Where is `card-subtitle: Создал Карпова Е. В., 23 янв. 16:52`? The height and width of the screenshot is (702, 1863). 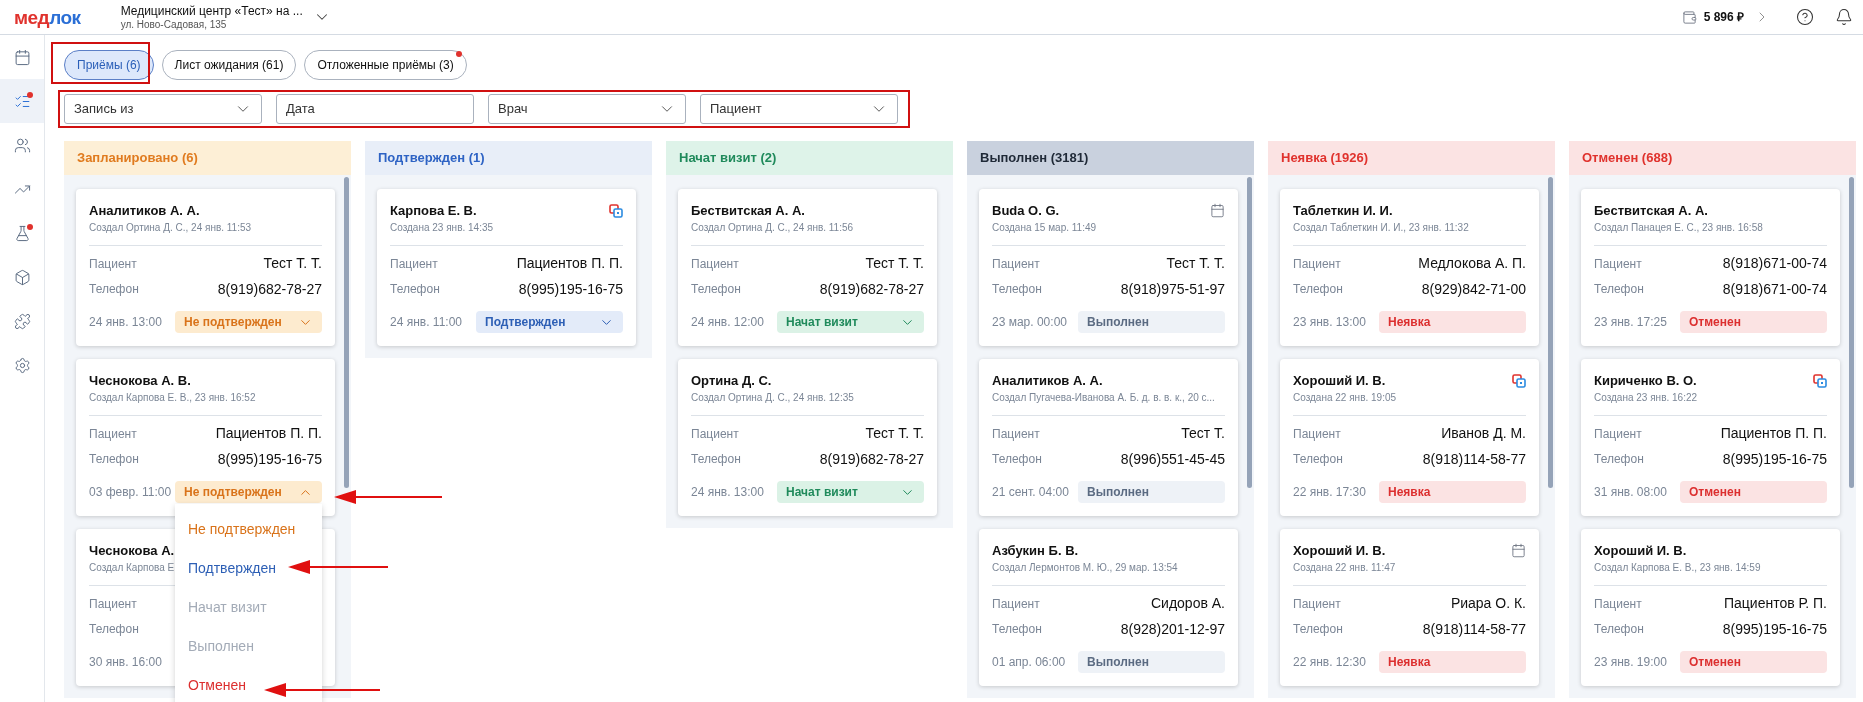
card-subtitle: Создал Карпова Е. В., 23 янв. 16:52 is located at coordinates (172, 398).